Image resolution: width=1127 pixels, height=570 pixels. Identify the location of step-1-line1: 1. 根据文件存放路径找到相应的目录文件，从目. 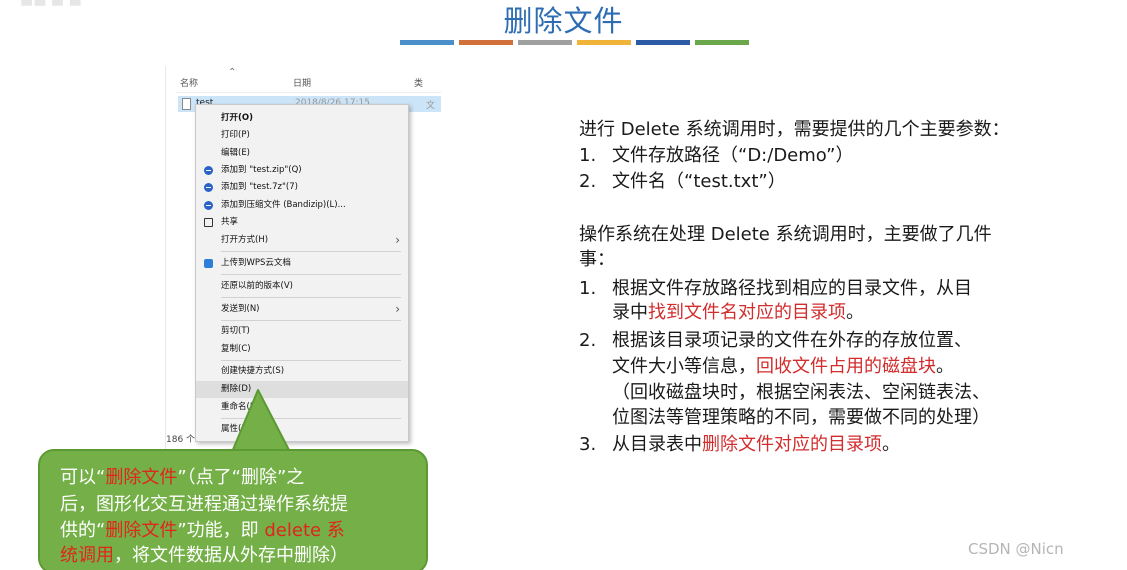
(775, 289).